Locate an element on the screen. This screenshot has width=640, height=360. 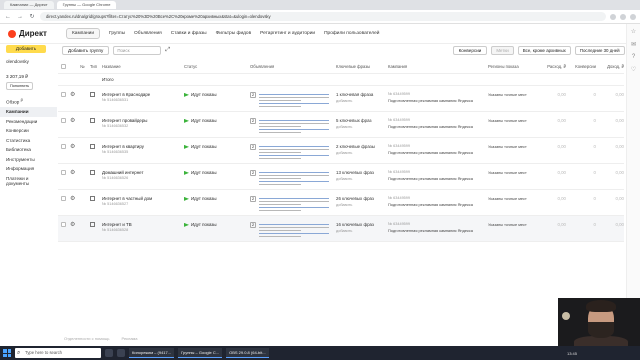
footer-link: Отделенности с помощь is located at coordinates (86, 338).